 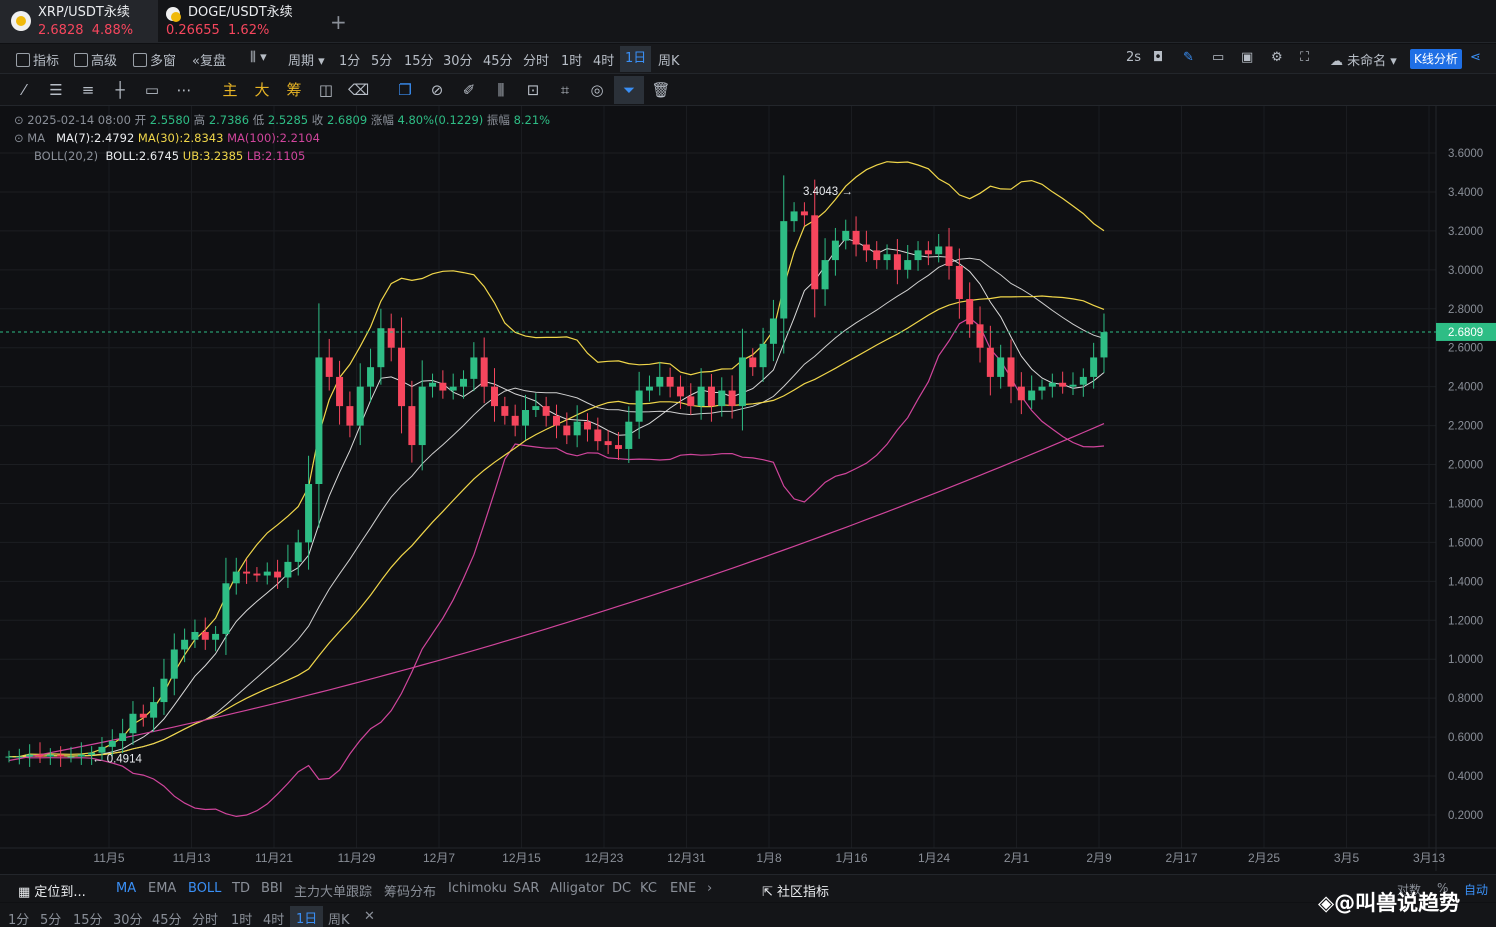 I want to click on date-tick: 12月15, so click(x=521, y=858).